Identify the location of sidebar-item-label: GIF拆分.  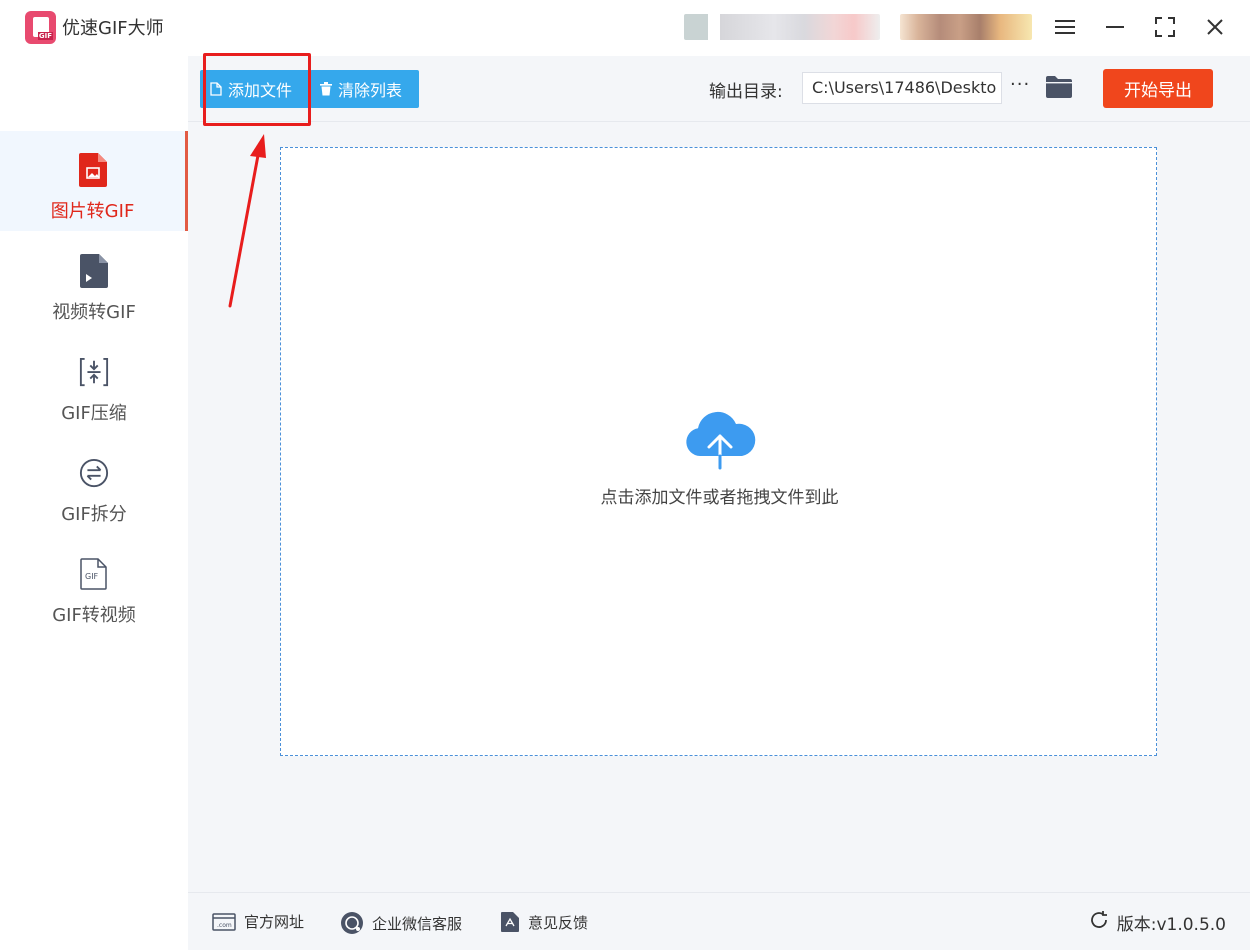
(94, 514).